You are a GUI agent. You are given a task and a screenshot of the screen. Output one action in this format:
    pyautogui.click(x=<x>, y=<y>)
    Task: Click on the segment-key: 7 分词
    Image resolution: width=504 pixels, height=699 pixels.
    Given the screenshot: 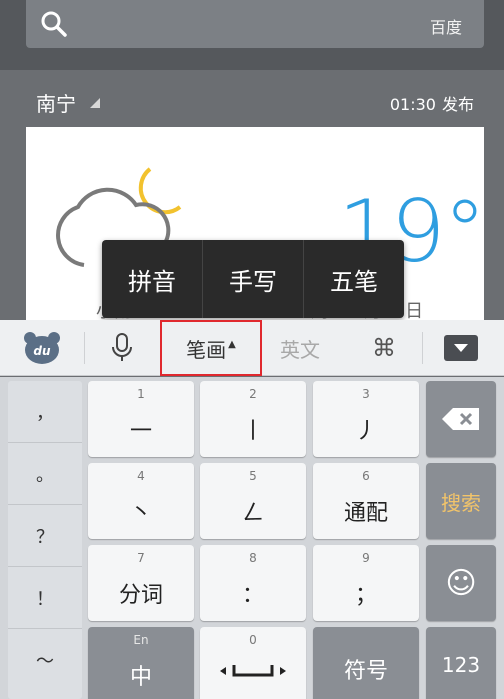 What is the action you would take?
    pyautogui.click(x=141, y=583)
    